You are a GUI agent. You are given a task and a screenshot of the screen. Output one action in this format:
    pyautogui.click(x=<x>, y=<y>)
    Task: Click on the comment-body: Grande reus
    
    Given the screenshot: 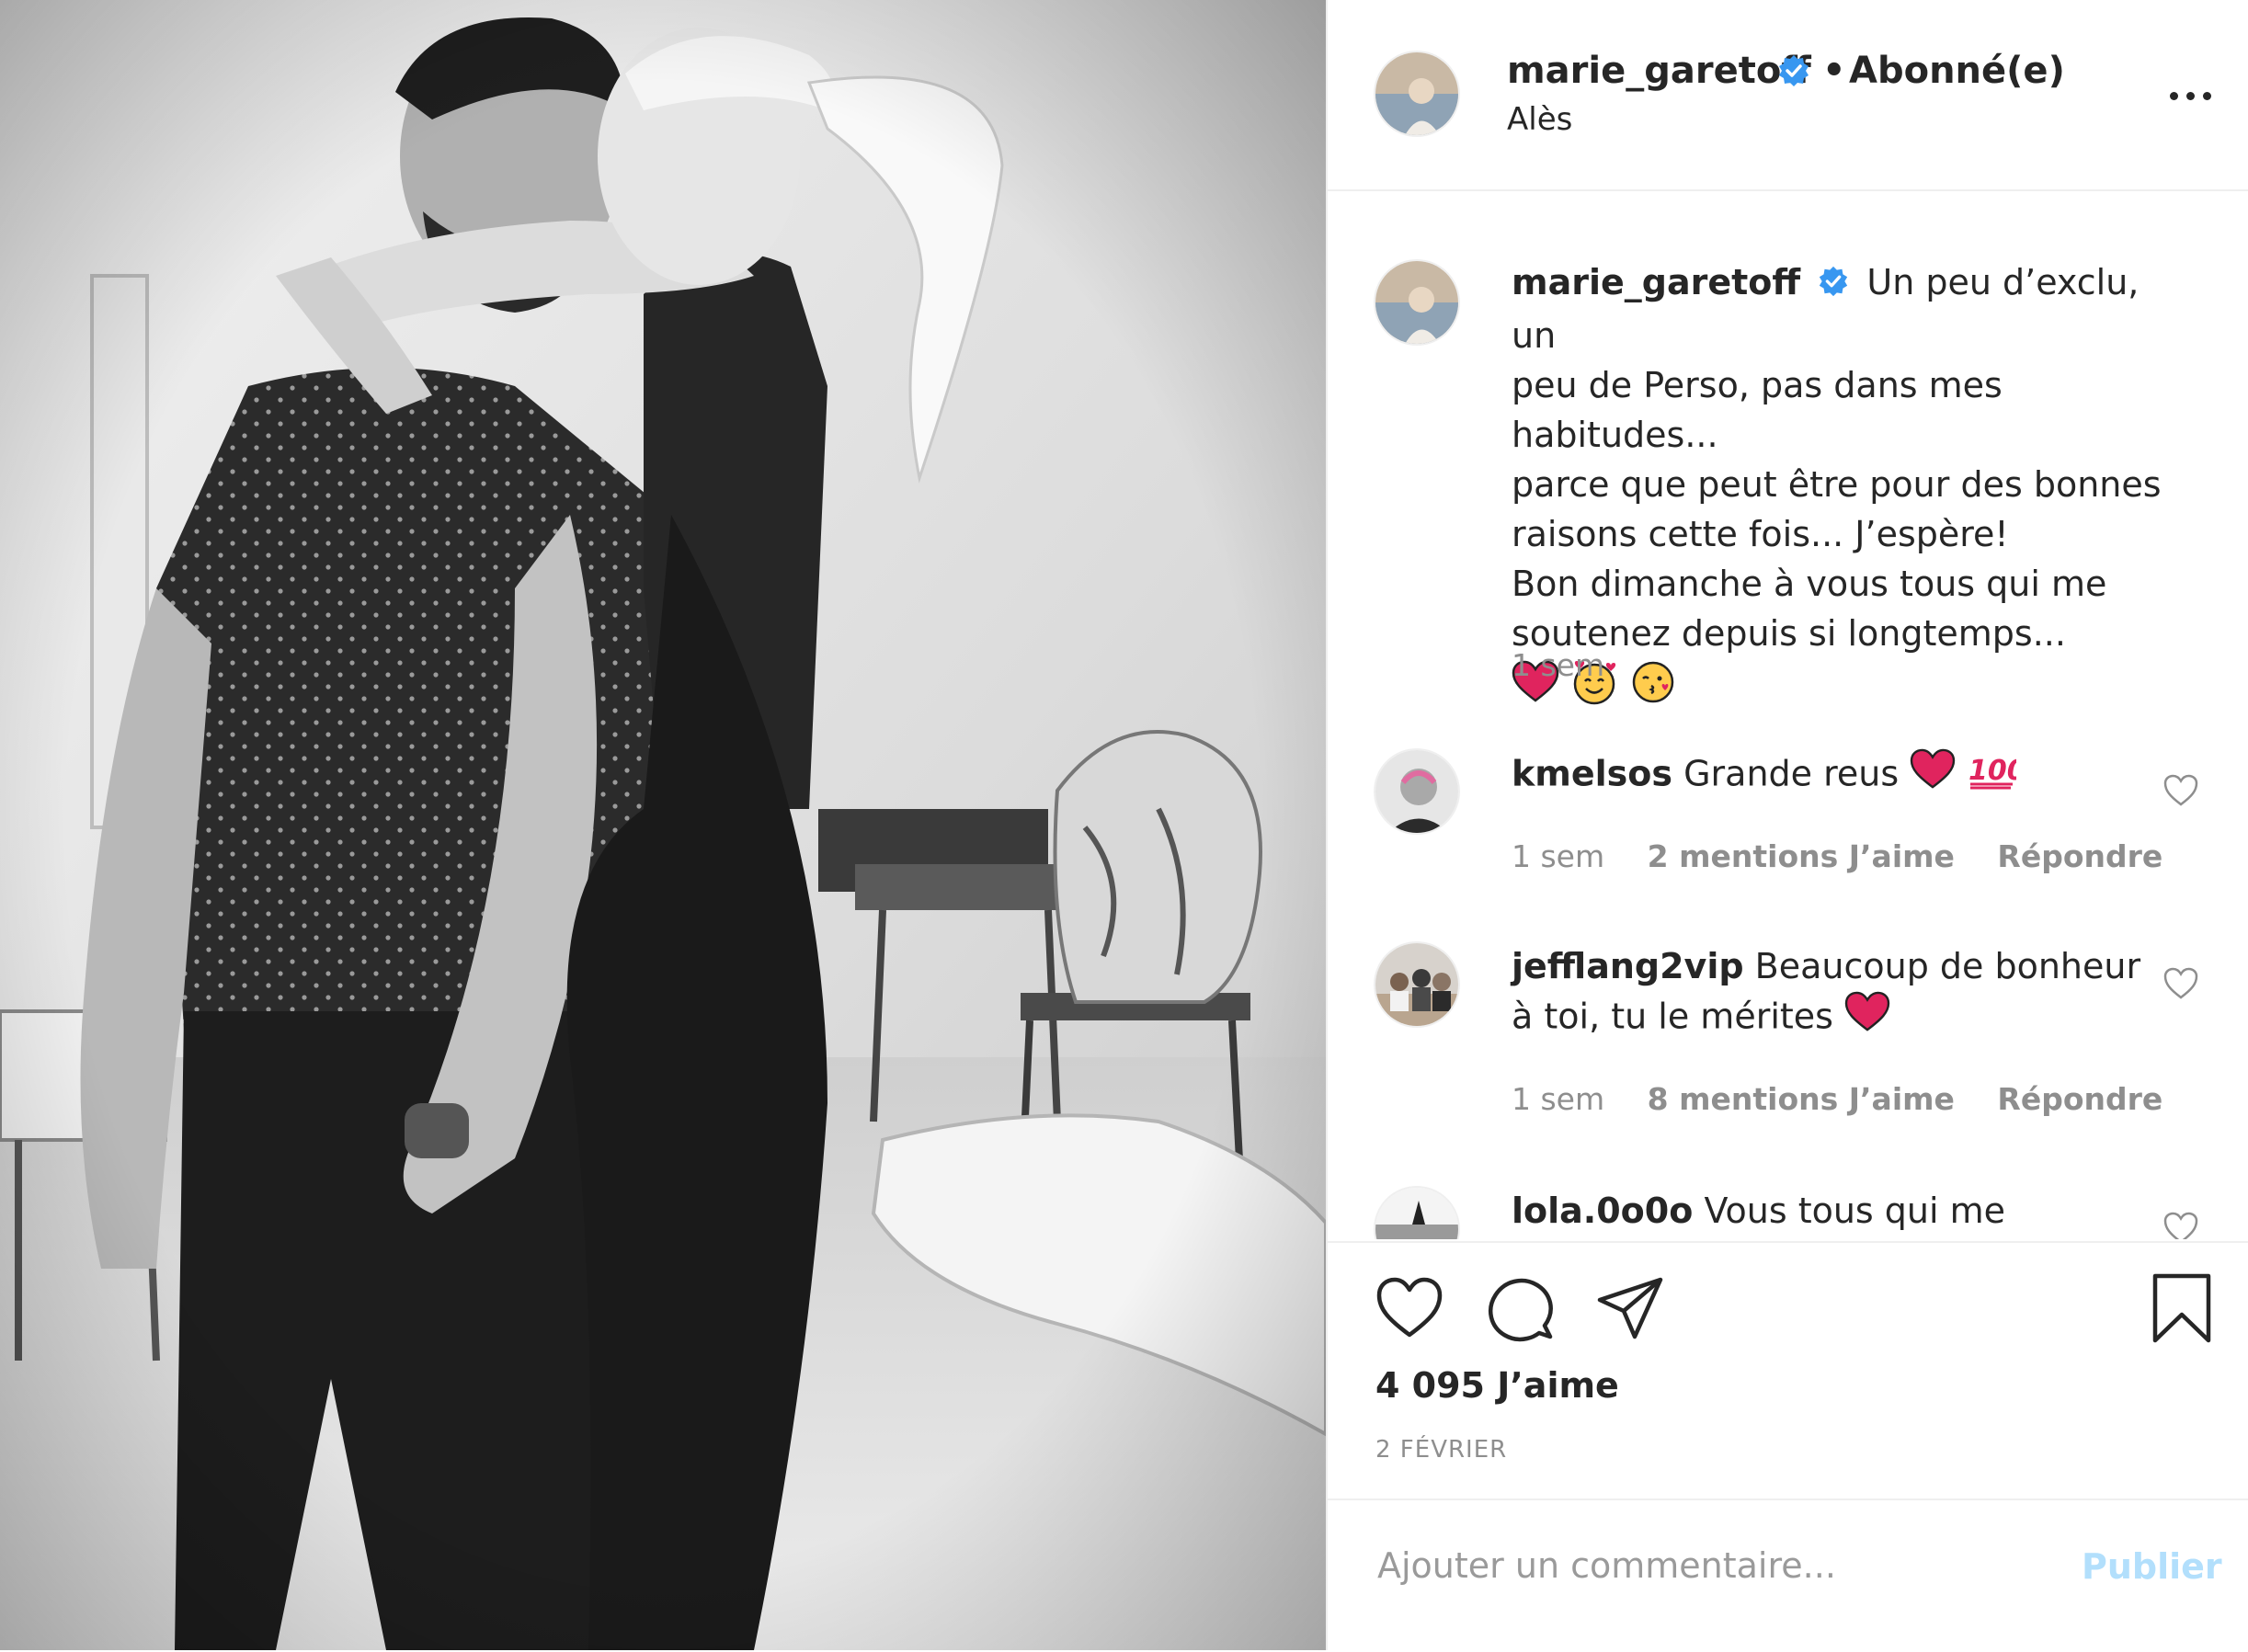 What is the action you would take?
    pyautogui.click(x=1791, y=774)
    